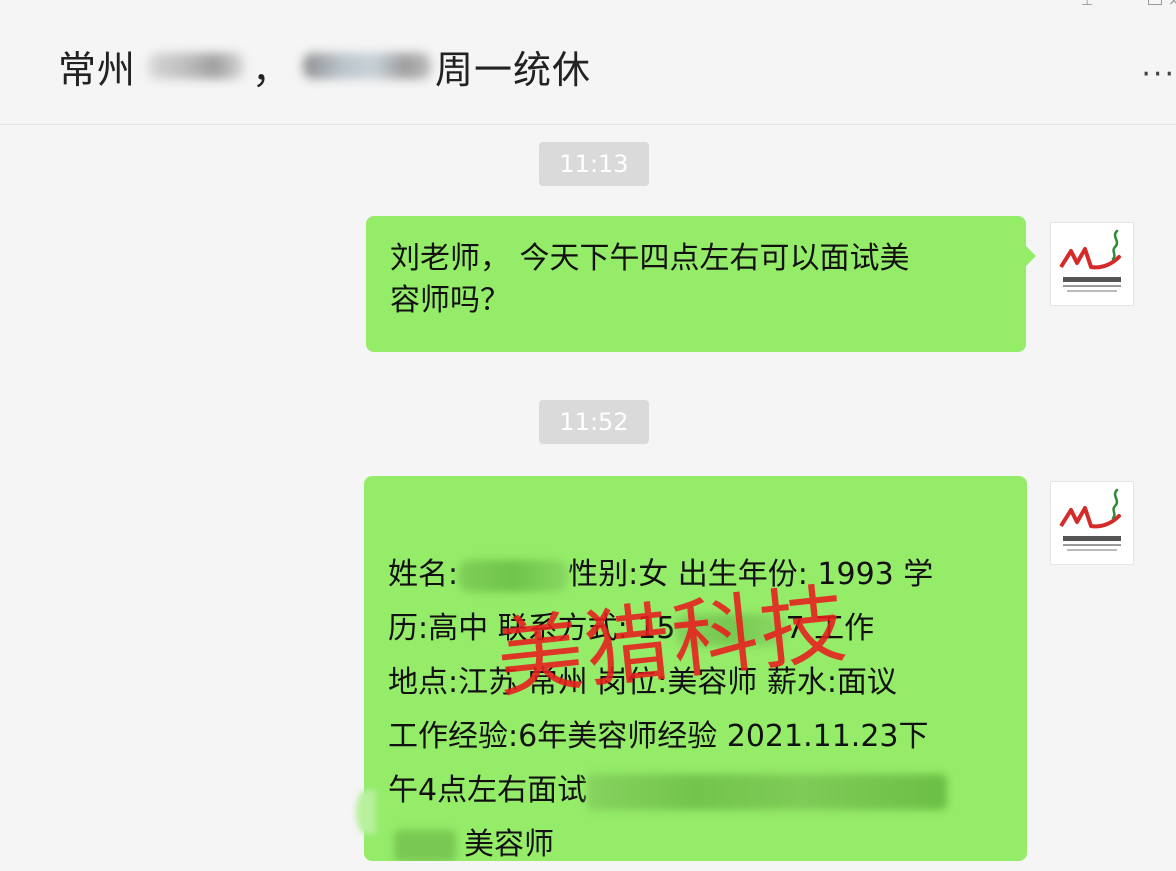  Describe the element at coordinates (650, 258) in the screenshot. I see `message-text-line: 刘老师， 今天下午四点左右可以面试美` at that location.